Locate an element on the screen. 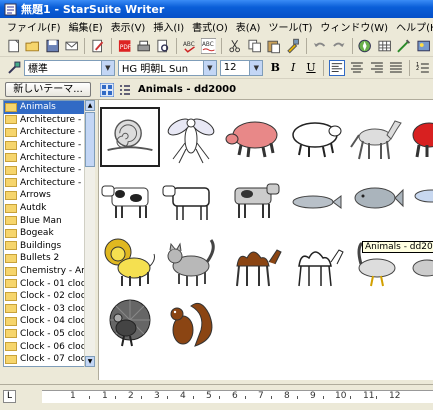 The height and width of the screenshot is (410, 433). underline-button: U is located at coordinates (311, 68).